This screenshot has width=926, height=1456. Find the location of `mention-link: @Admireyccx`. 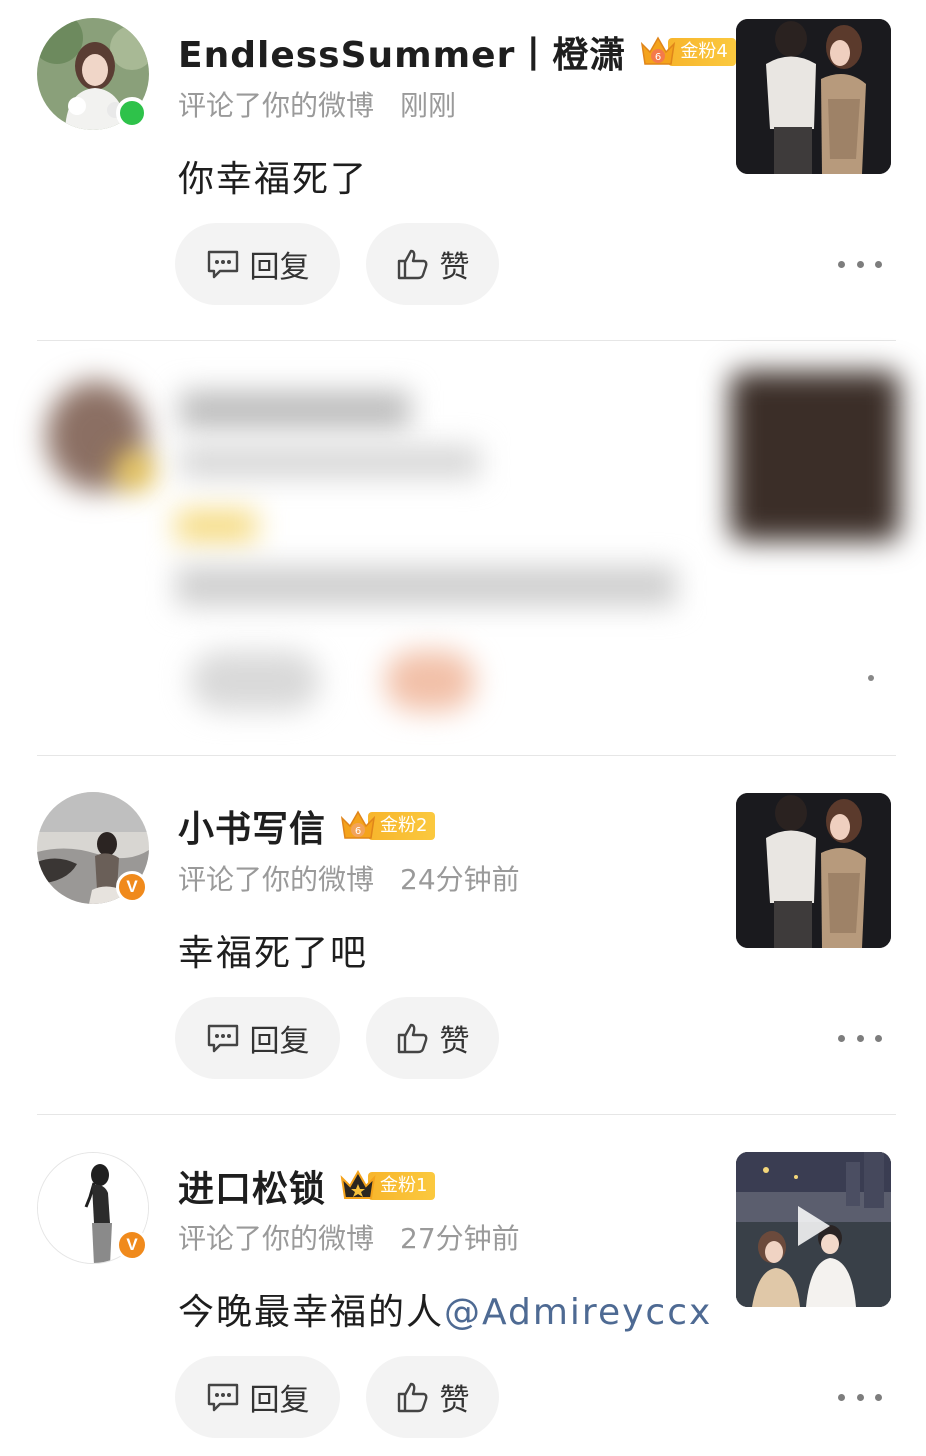

mention-link: @Admireyccx is located at coordinates (578, 1312).